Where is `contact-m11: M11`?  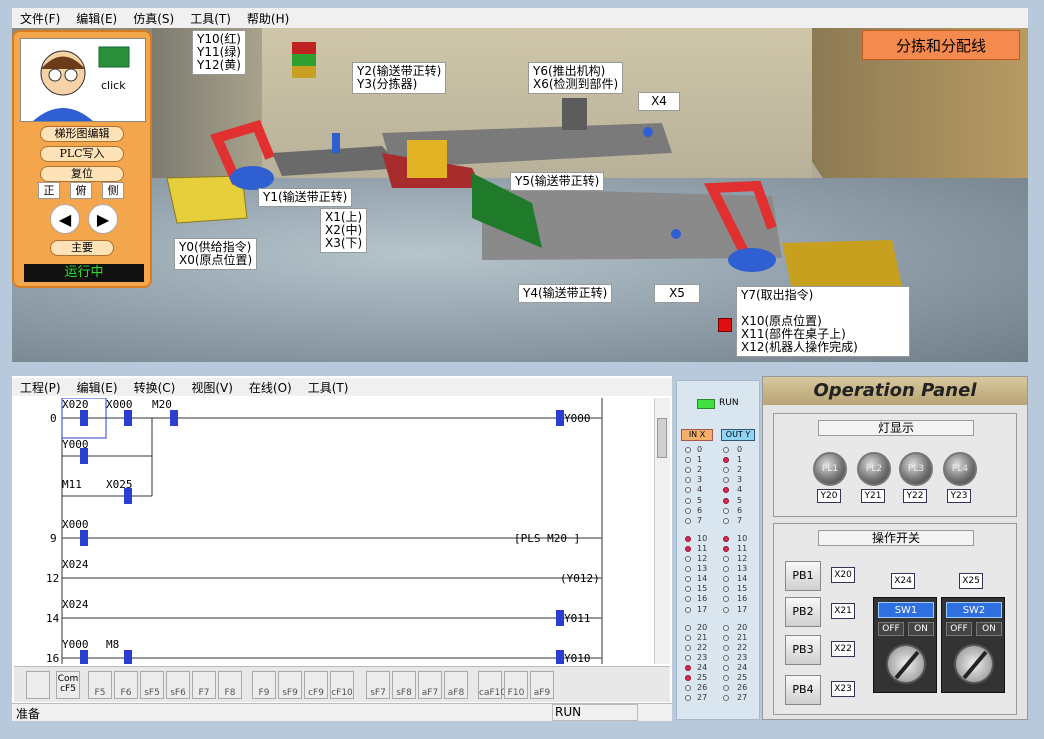 contact-m11: M11 is located at coordinates (72, 484).